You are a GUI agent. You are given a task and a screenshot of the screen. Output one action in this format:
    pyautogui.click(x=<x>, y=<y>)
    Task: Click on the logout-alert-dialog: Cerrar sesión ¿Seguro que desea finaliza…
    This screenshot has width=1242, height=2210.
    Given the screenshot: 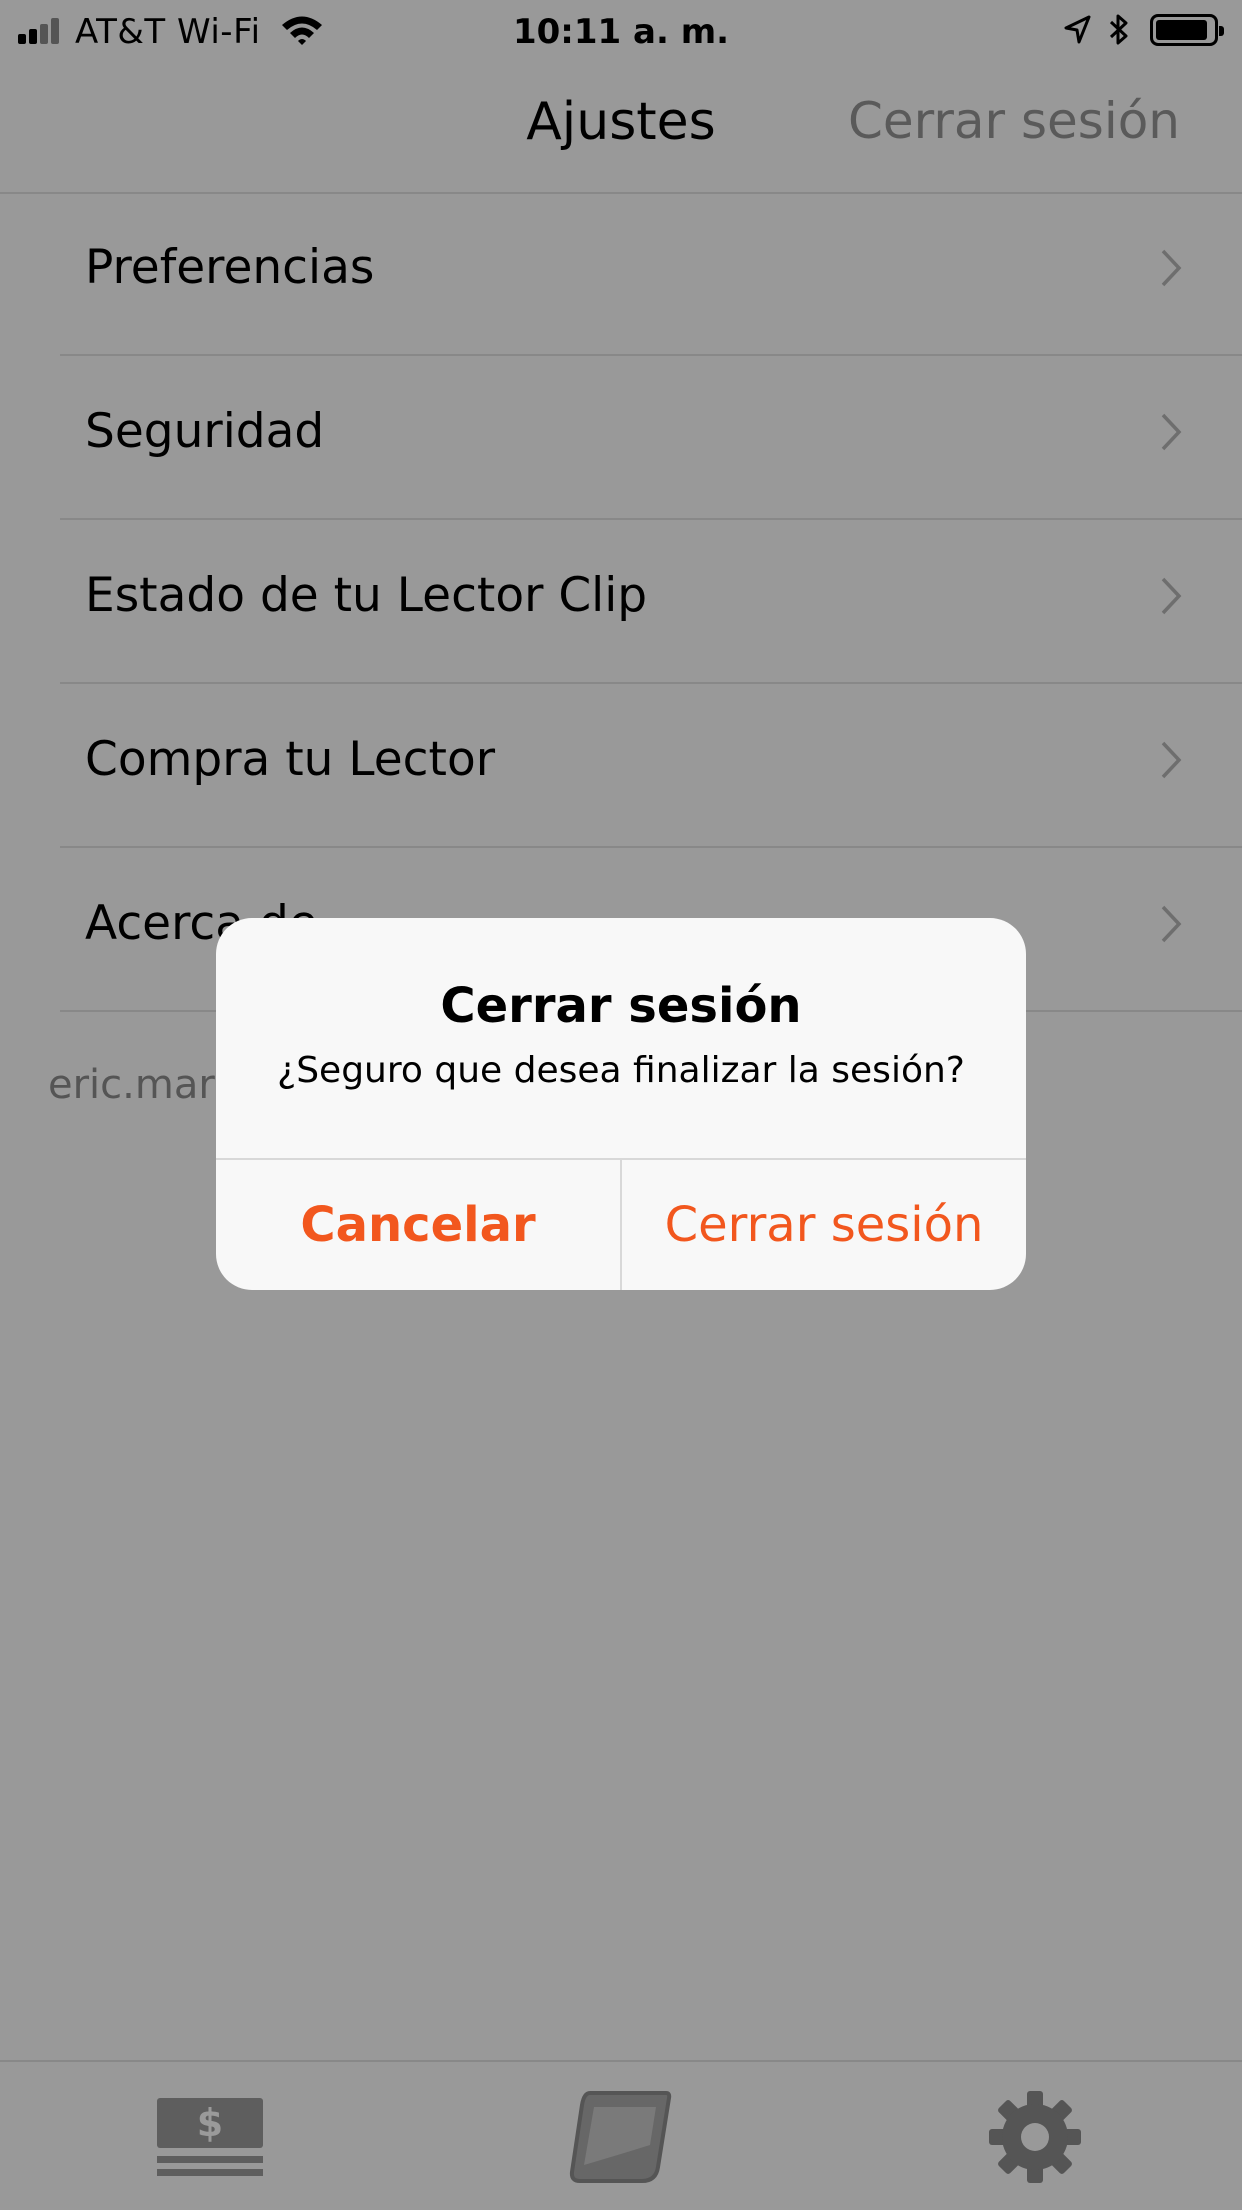 What is the action you would take?
    pyautogui.click(x=621, y=1104)
    